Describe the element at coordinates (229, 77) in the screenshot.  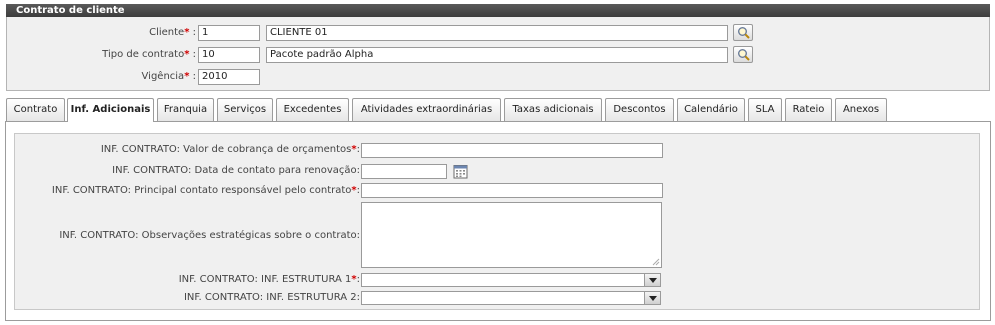
I see `vigencia-input: 2010` at that location.